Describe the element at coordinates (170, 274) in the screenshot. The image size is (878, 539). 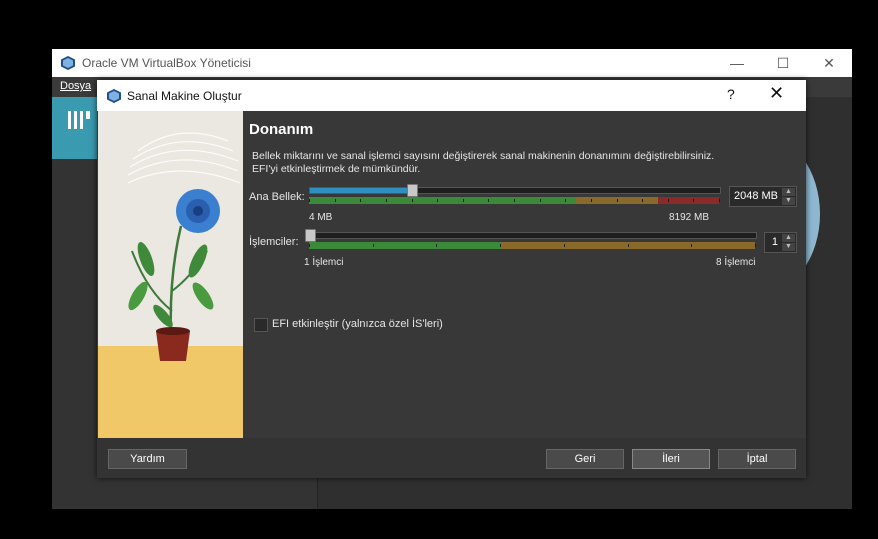
I see `wizard-illustration` at that location.